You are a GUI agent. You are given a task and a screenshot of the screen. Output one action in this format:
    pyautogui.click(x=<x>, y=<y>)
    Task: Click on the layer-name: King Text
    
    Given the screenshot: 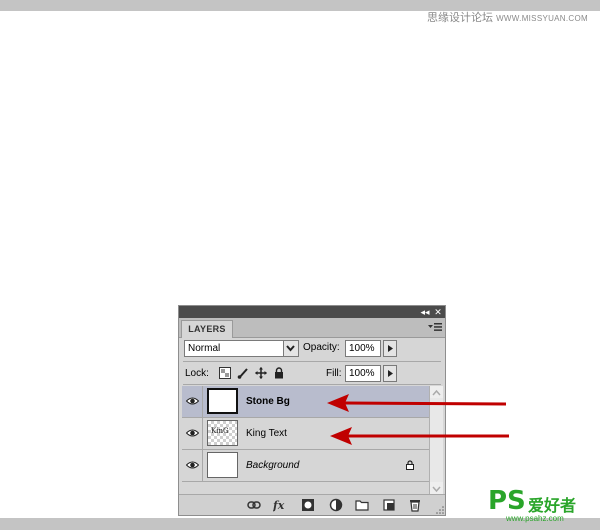 What is the action you would take?
    pyautogui.click(x=266, y=433)
    